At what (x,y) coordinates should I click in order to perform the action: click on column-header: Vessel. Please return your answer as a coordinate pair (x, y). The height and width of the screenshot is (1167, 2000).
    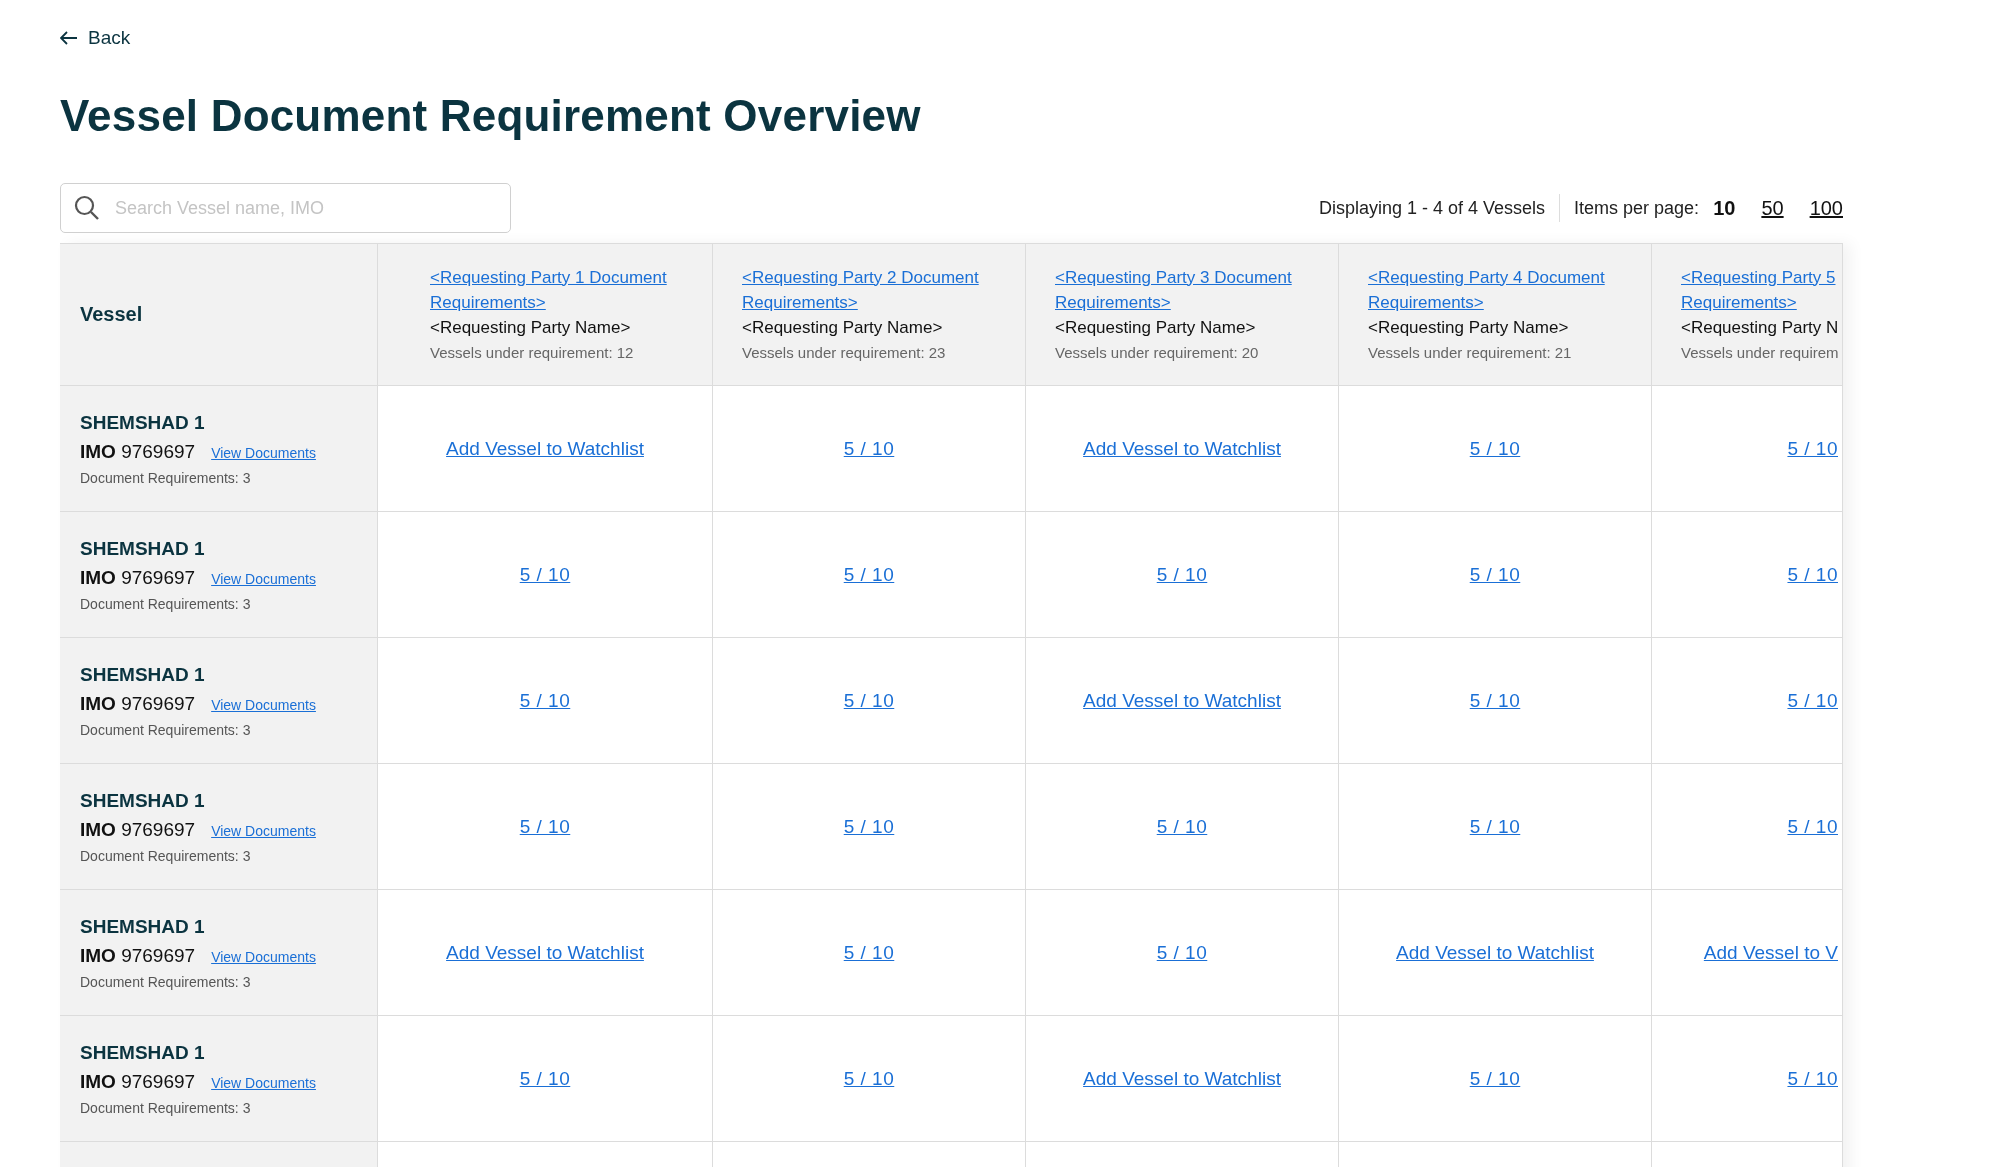
    Looking at the image, I should click on (112, 314).